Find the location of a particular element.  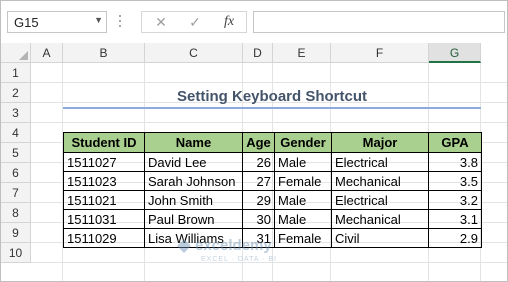

cell-name: Sarah Johnson is located at coordinates (193, 181).